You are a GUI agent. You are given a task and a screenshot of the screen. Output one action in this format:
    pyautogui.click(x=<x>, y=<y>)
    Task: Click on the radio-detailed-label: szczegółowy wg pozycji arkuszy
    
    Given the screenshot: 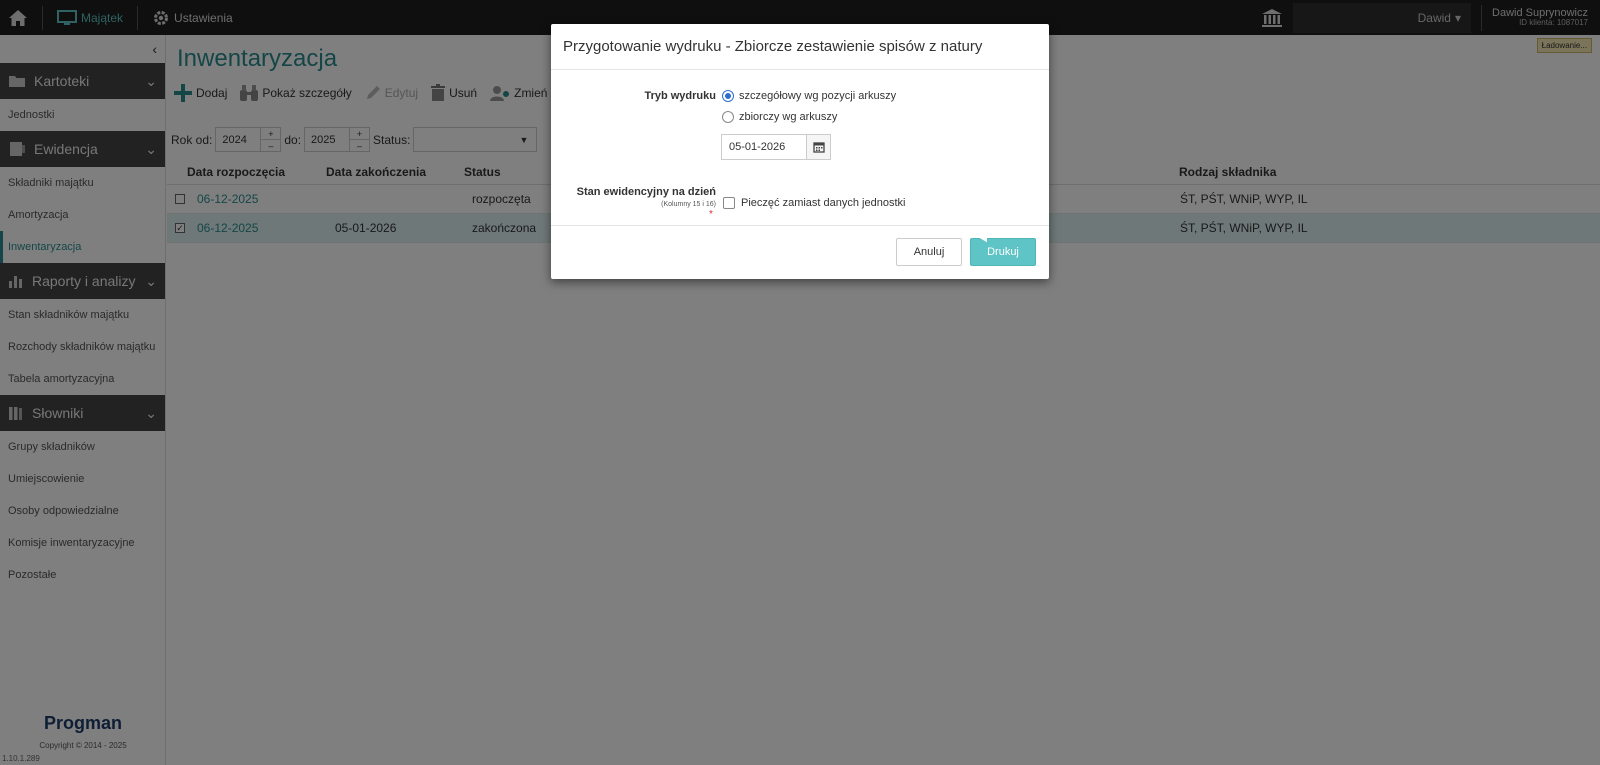 What is the action you would take?
    pyautogui.click(x=818, y=96)
    